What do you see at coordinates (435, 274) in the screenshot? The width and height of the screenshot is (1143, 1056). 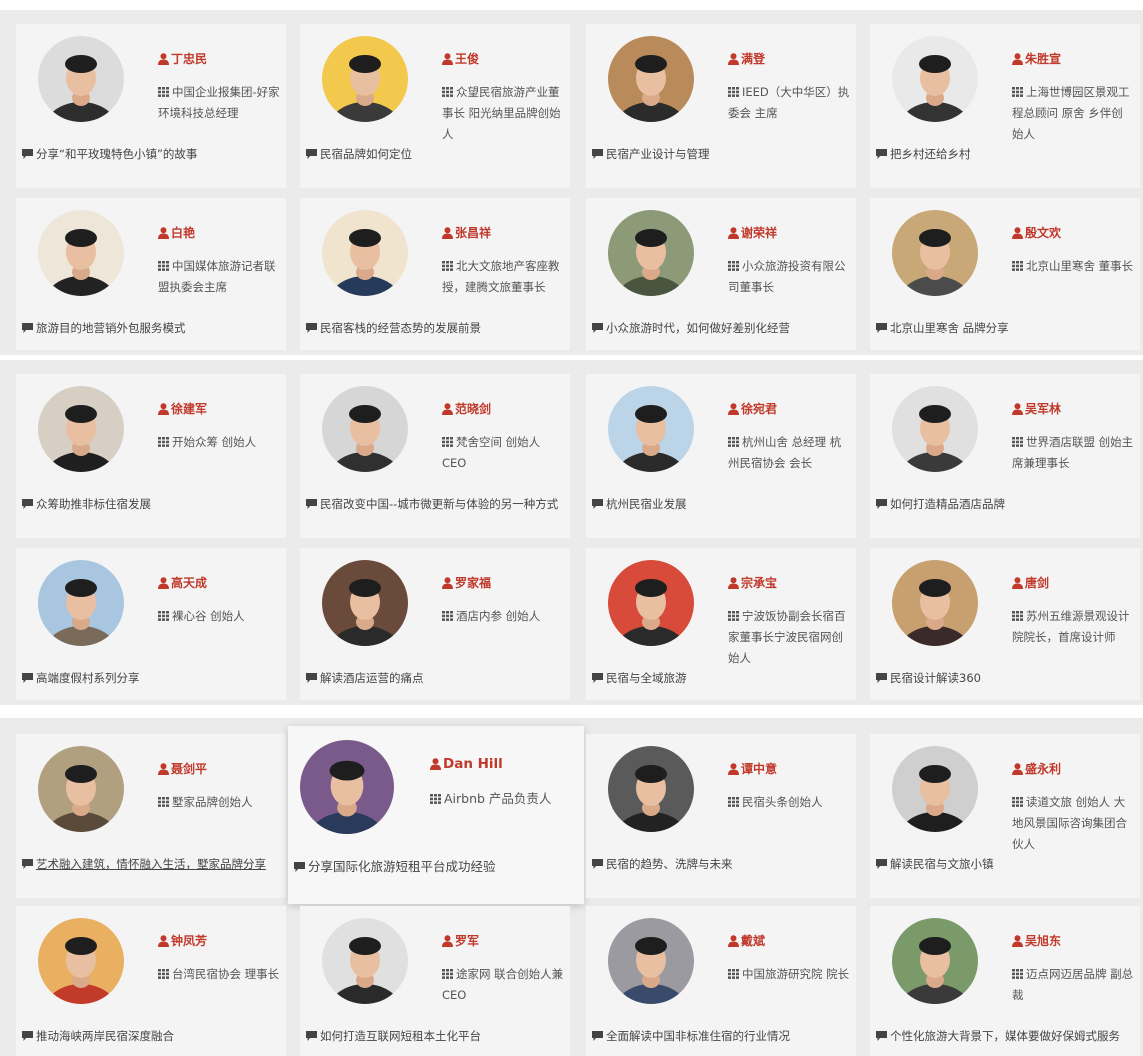 I see `speaker-card: 张昌祥 北大文旅地产客座教授，建腾文旅董事长 民宿客栈的经营态势的发展前景` at bounding box center [435, 274].